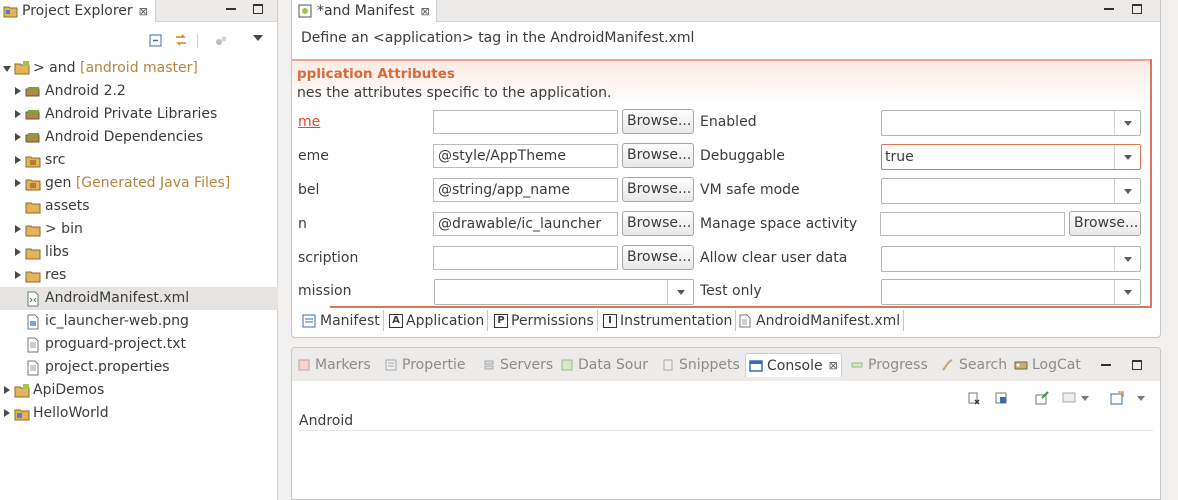 The height and width of the screenshot is (500, 1178). Describe the element at coordinates (821, 320) in the screenshot. I see `tab-androidmanifest-xml: AndroidManifest.xml` at that location.